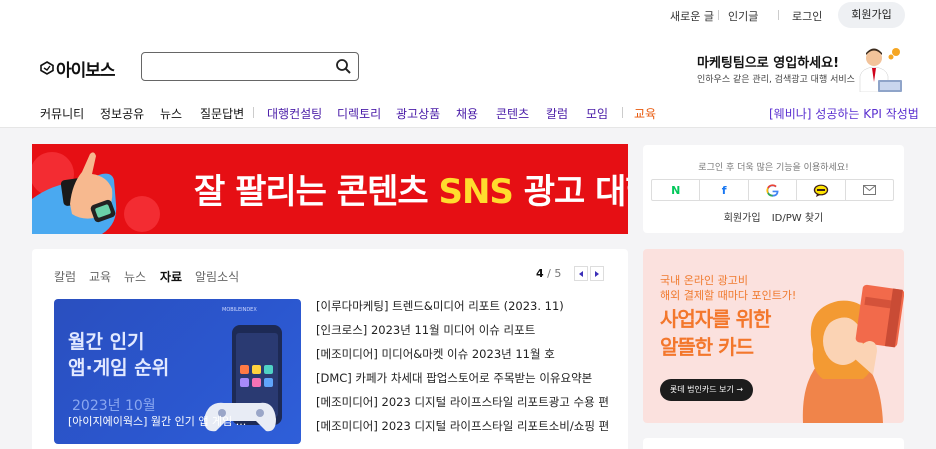  I want to click on login-link: 로그인, so click(807, 16).